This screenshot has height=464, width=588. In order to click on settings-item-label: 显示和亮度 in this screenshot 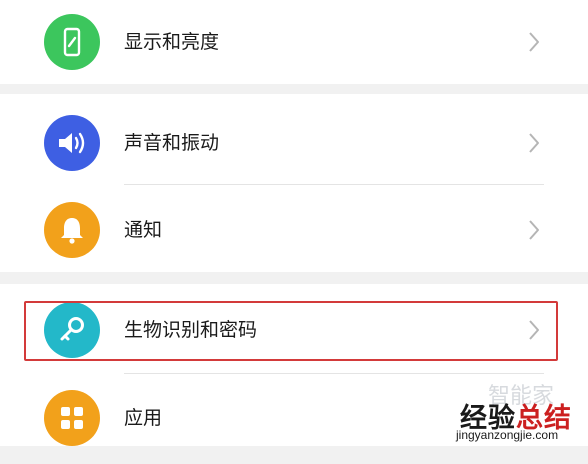, I will do `click(172, 42)`.